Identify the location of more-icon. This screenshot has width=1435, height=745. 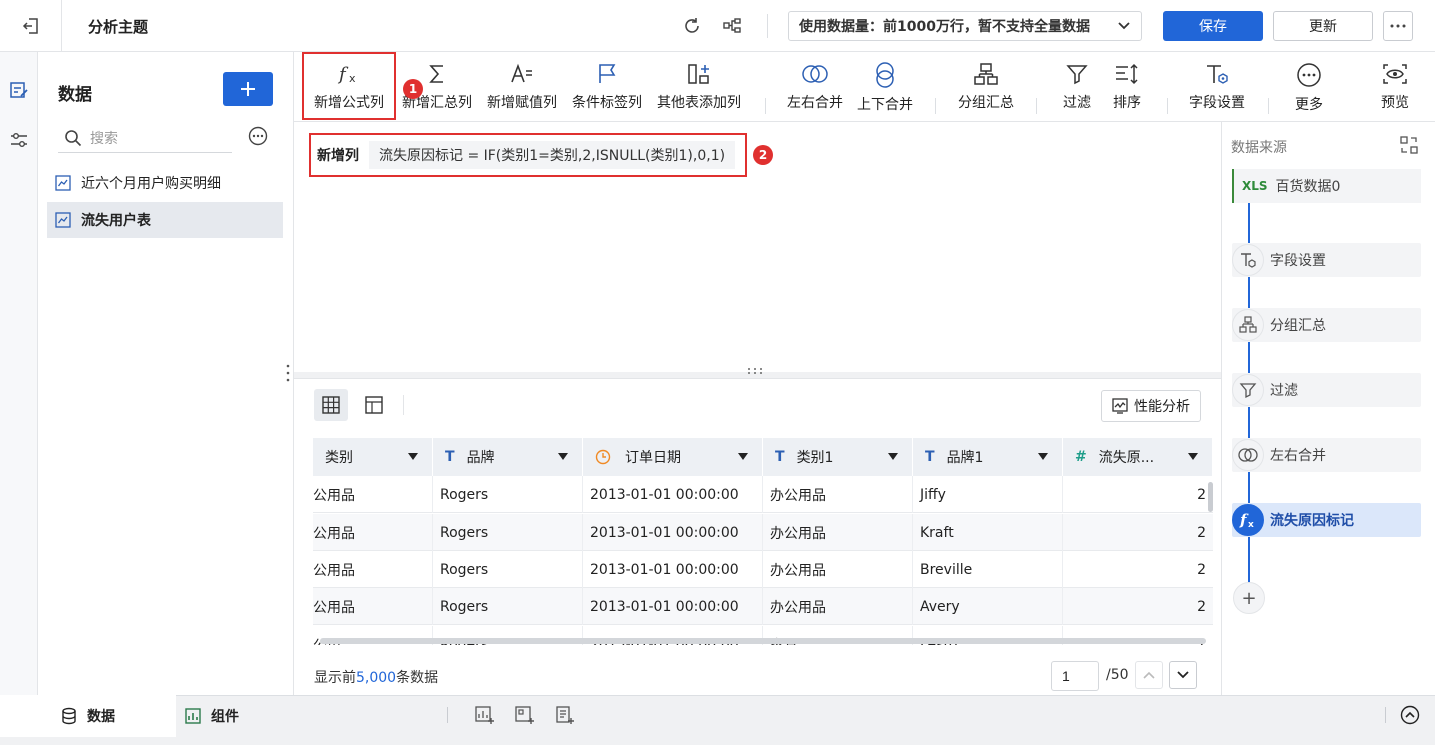
(1309, 75).